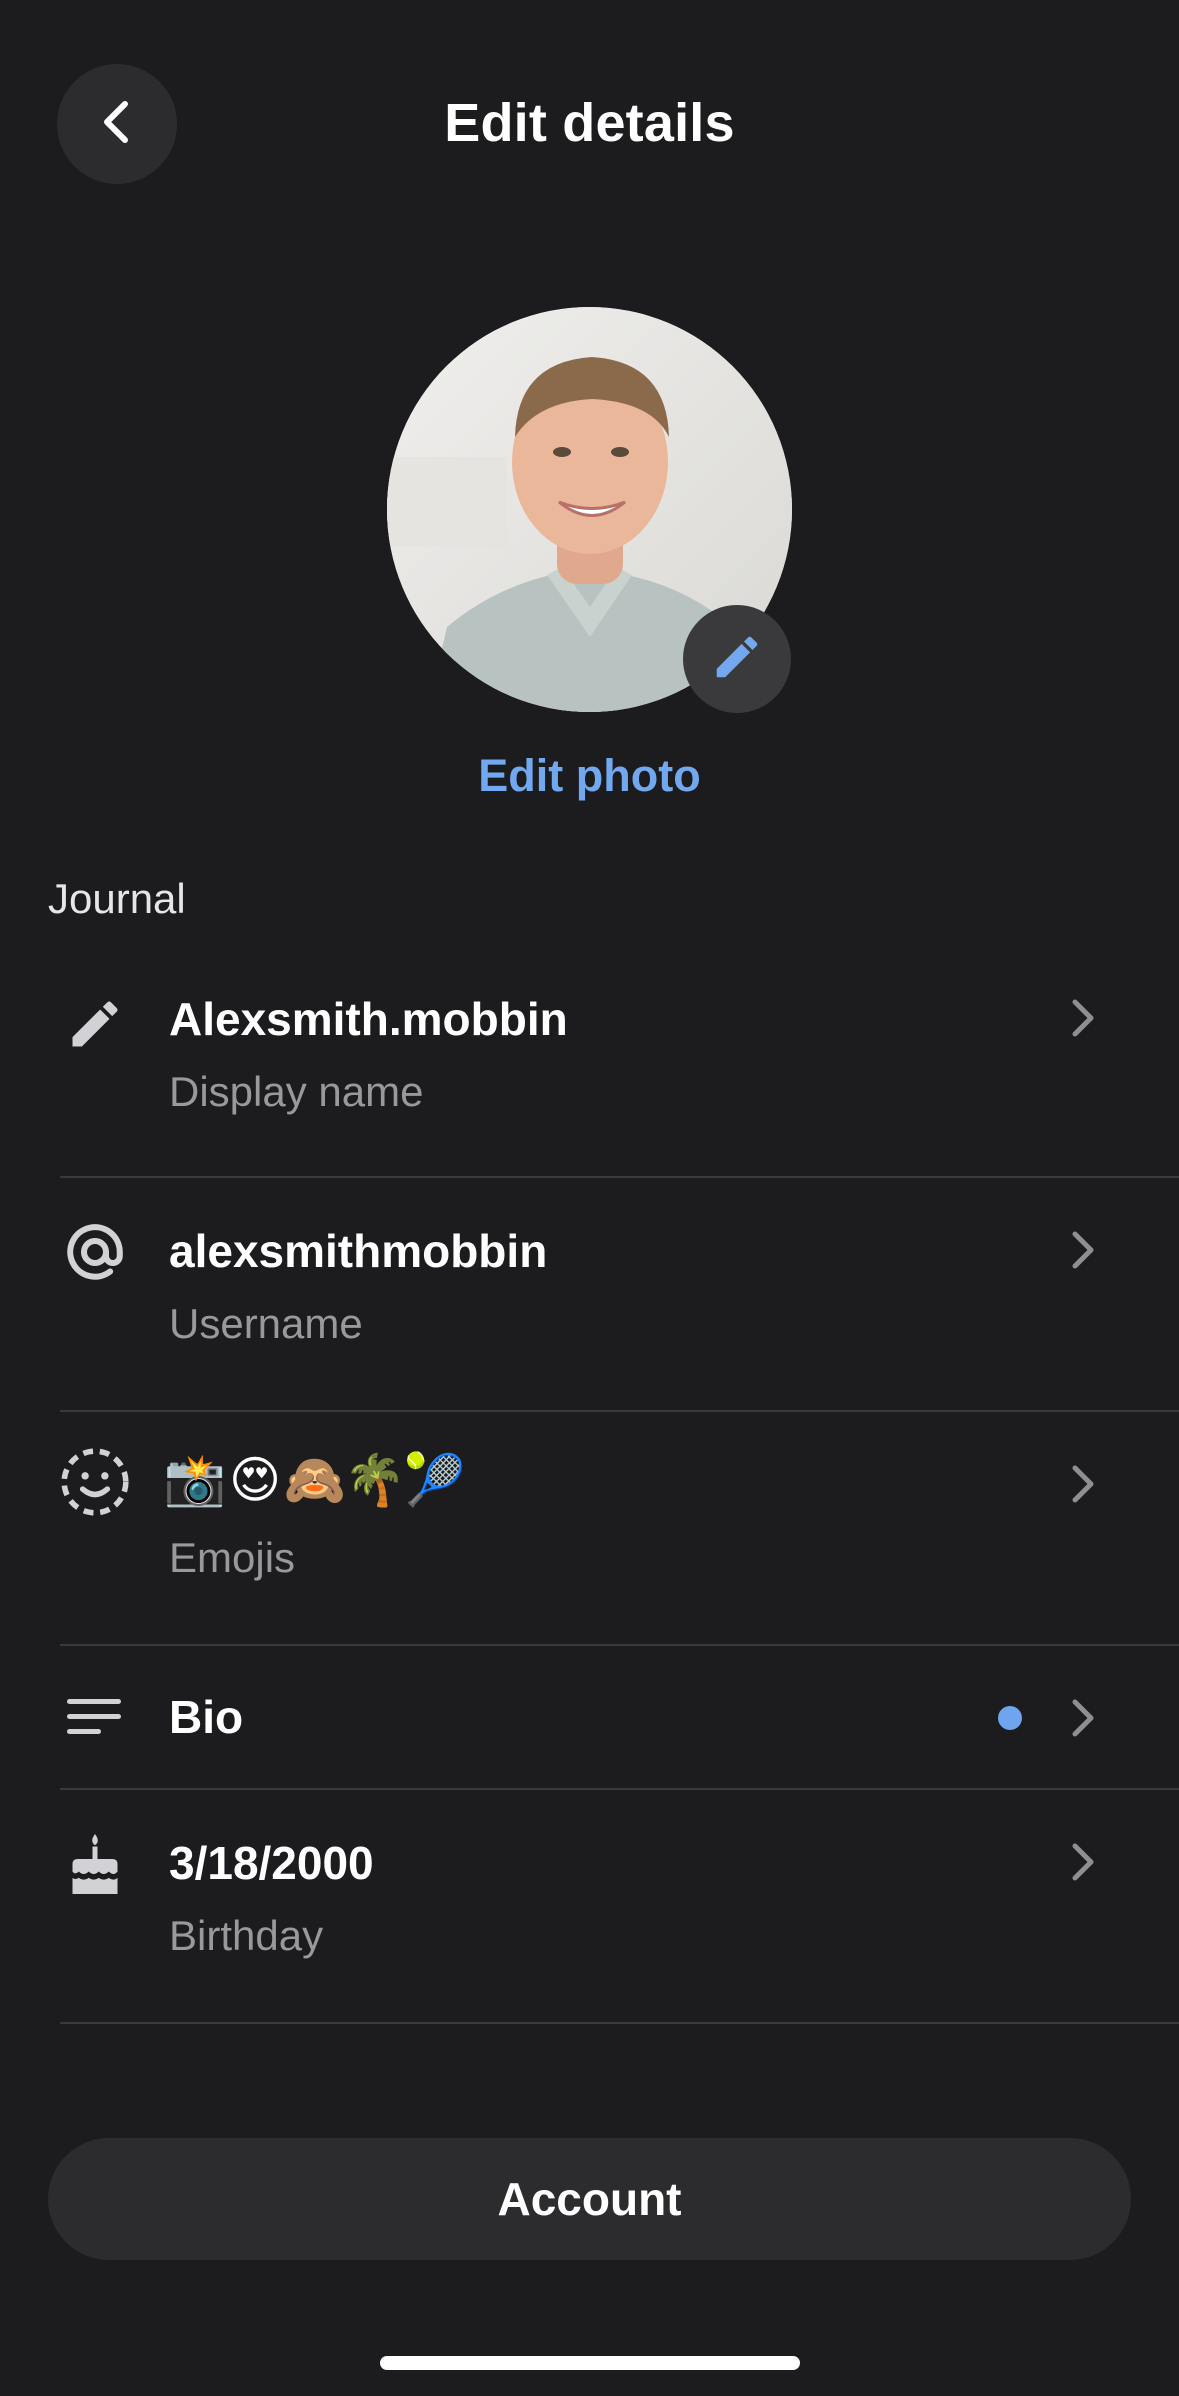 The image size is (1179, 2396). Describe the element at coordinates (589, 123) in the screenshot. I see `page-title: Edit details` at that location.